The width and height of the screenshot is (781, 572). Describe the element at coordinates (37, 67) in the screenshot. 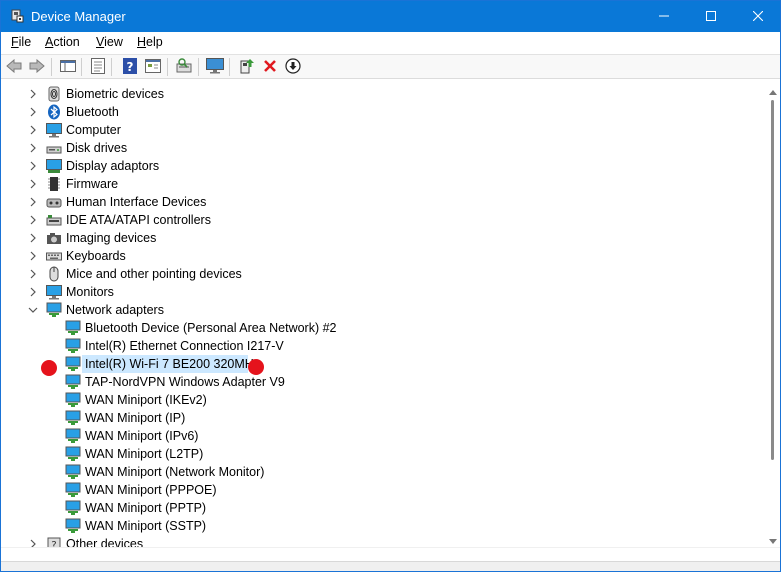

I see `forward-button` at that location.